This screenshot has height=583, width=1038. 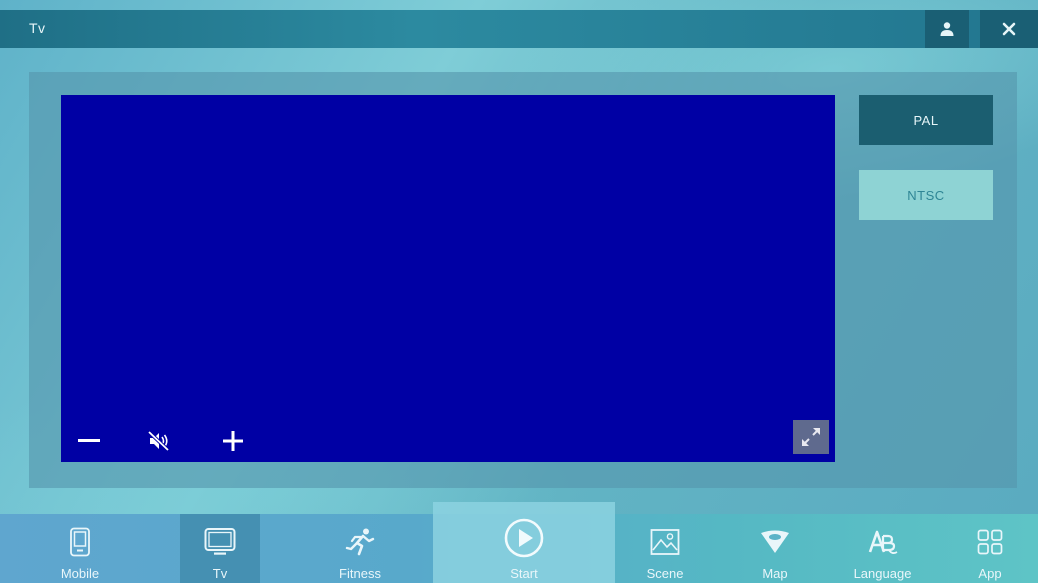 I want to click on map-pin-icon, so click(x=775, y=541).